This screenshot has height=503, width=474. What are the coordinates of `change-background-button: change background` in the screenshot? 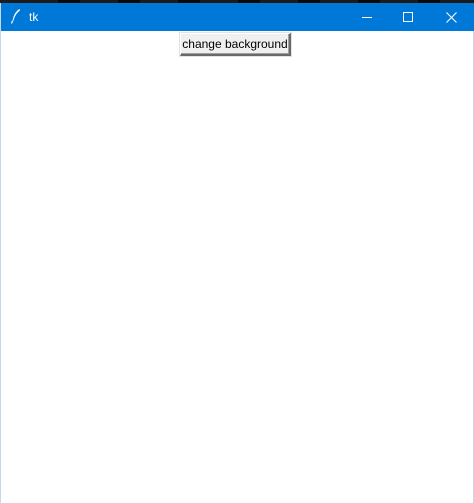 It's located at (235, 44).